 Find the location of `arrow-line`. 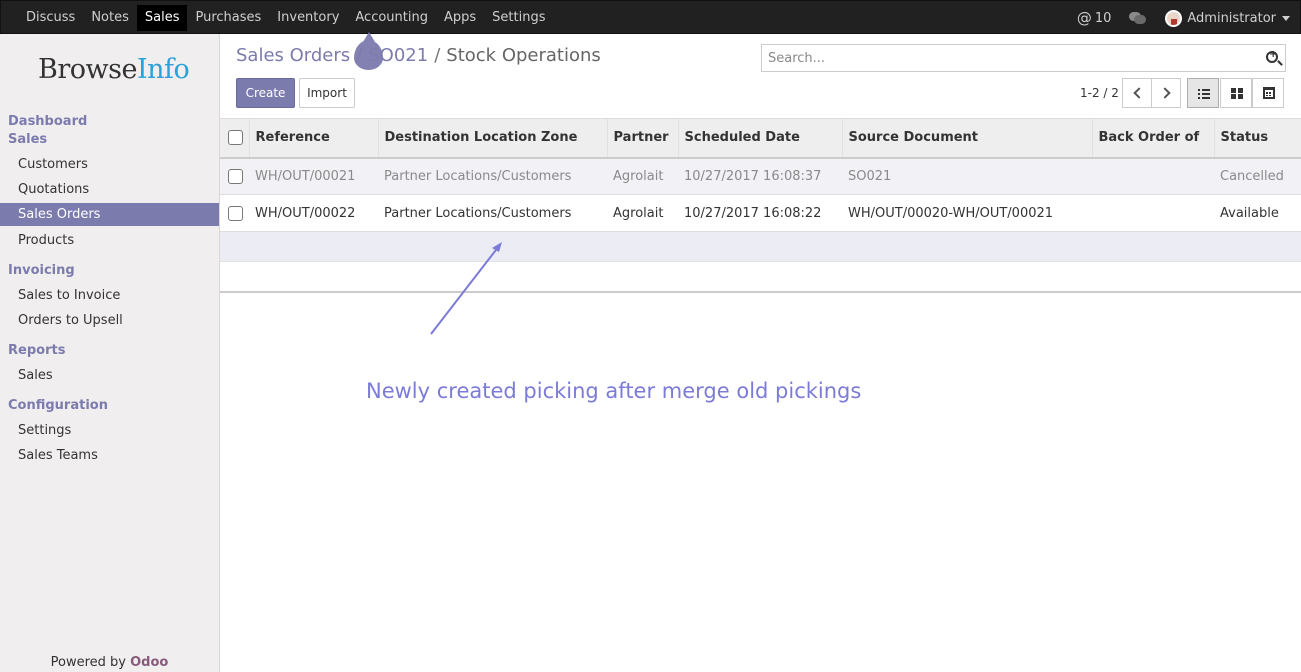

arrow-line is located at coordinates (465, 290).